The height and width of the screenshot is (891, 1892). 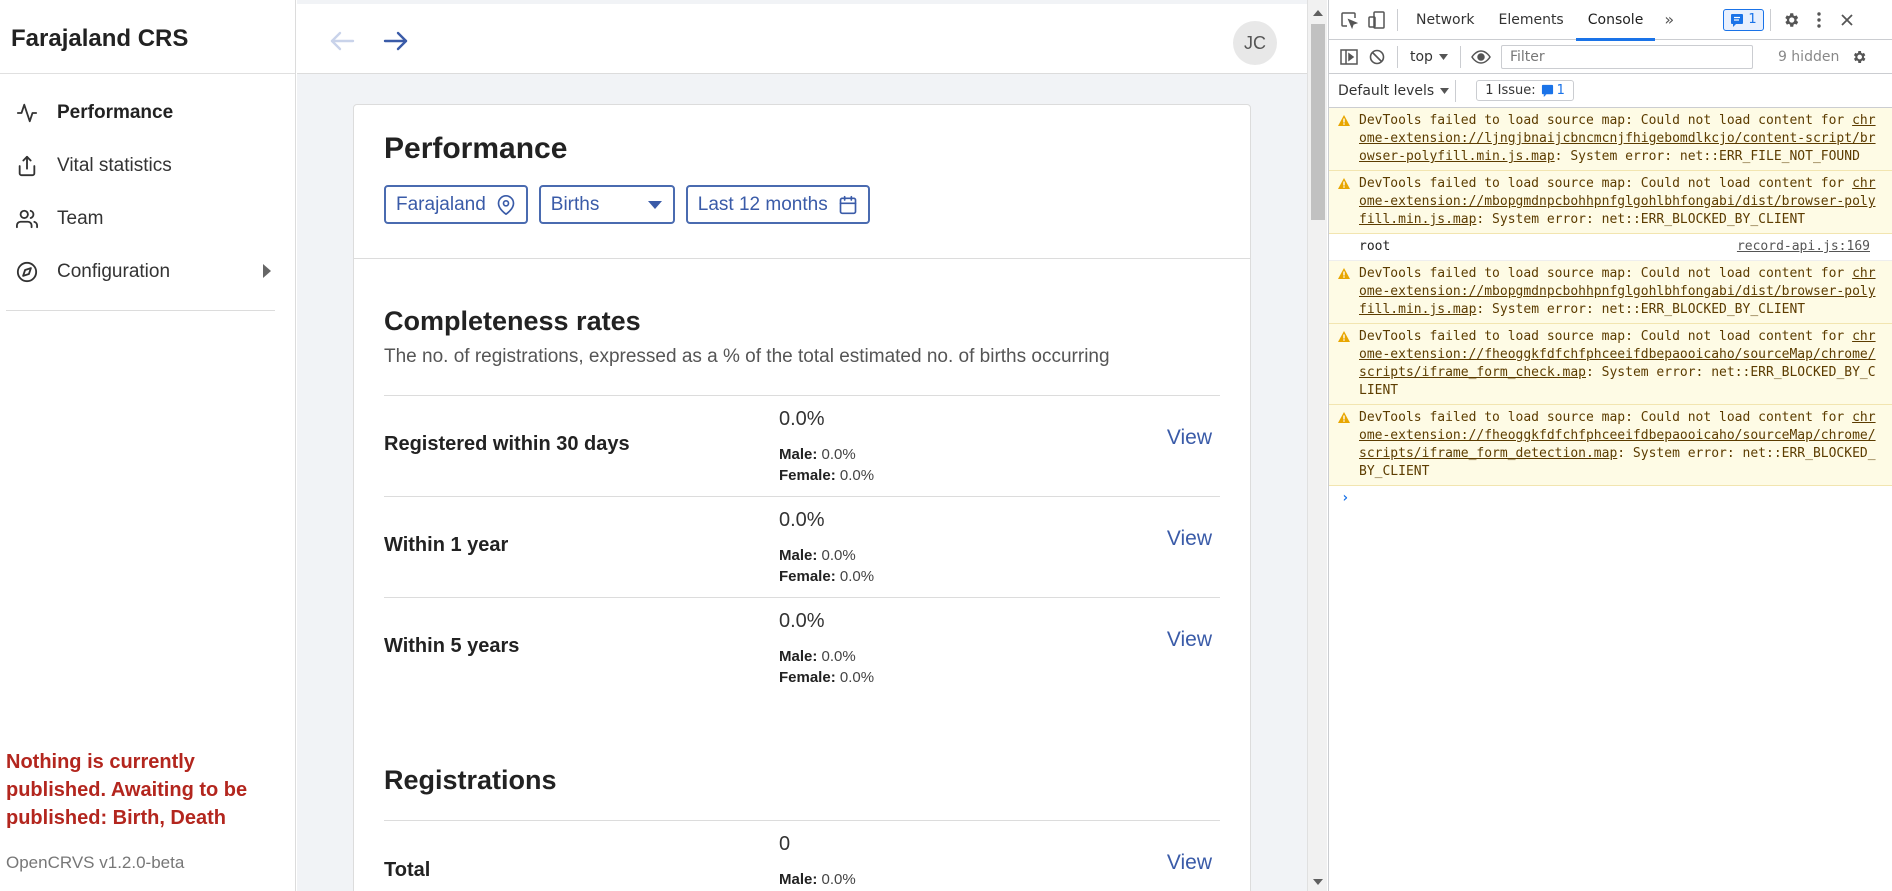 I want to click on issues-count: 1, so click(x=1553, y=90).